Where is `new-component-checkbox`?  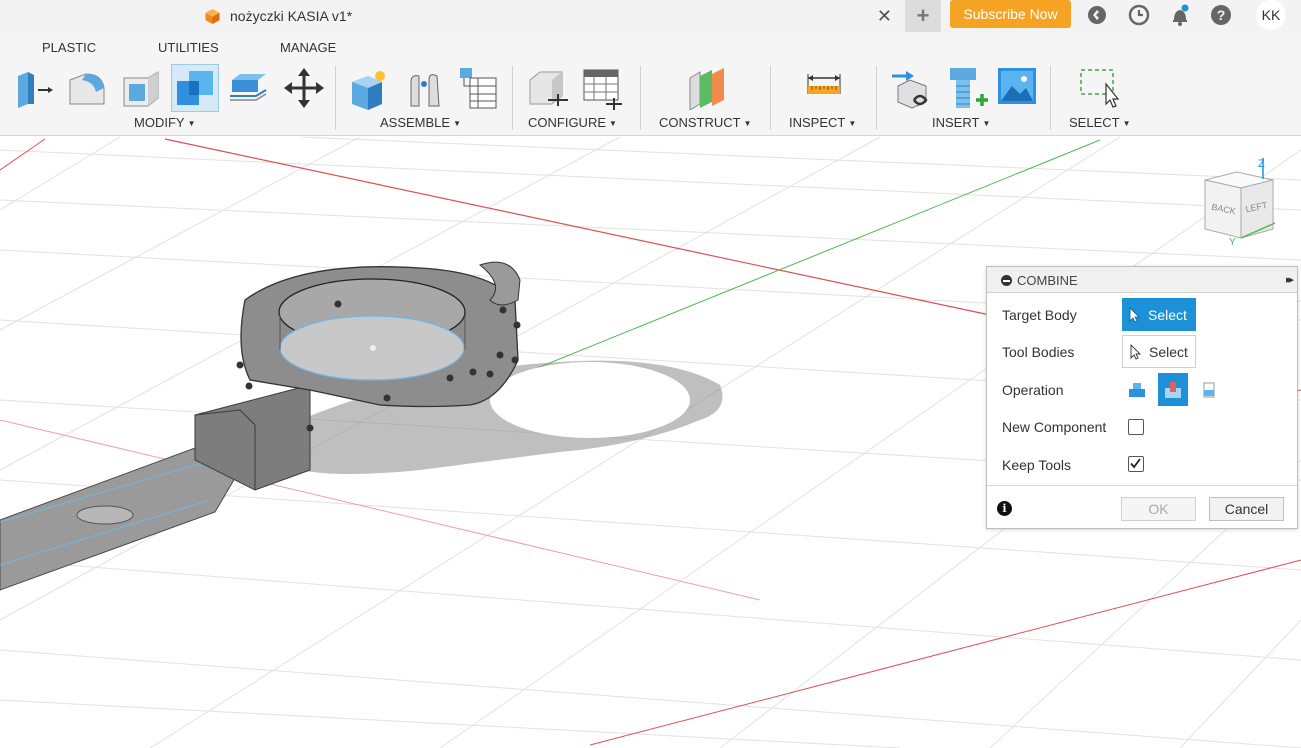 new-component-checkbox is located at coordinates (1136, 427).